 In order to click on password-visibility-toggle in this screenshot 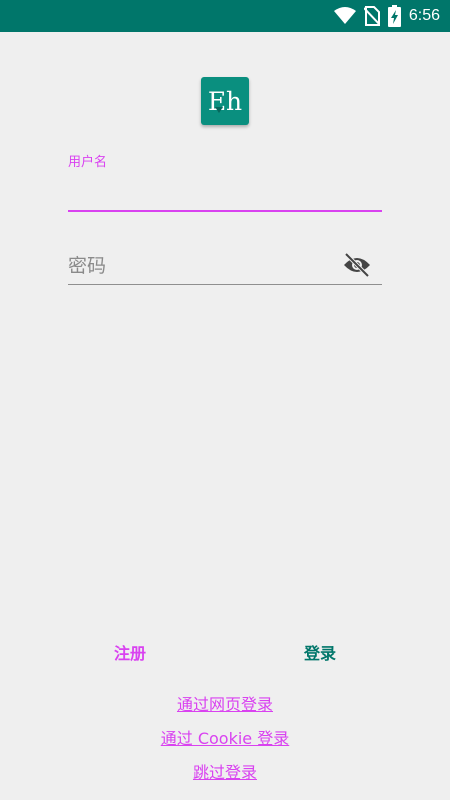, I will do `click(357, 265)`.